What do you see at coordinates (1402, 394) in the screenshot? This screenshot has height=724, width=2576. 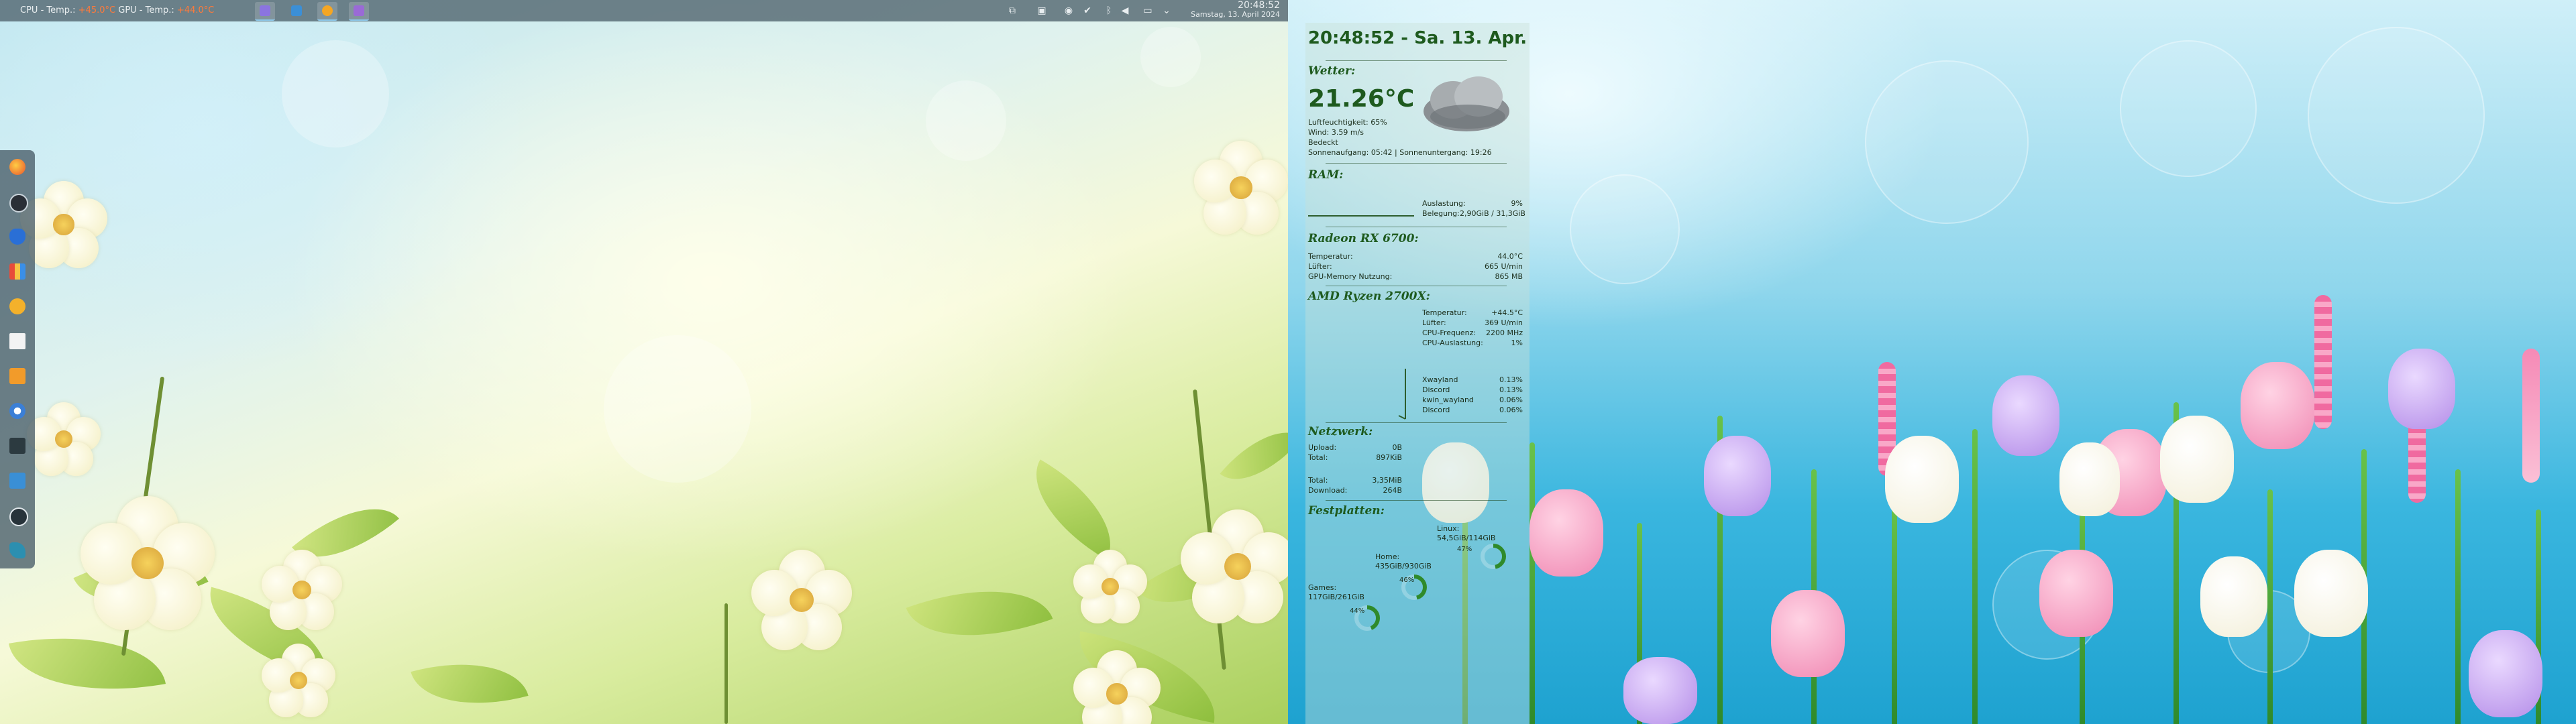 I see `cpu-core-graph` at bounding box center [1402, 394].